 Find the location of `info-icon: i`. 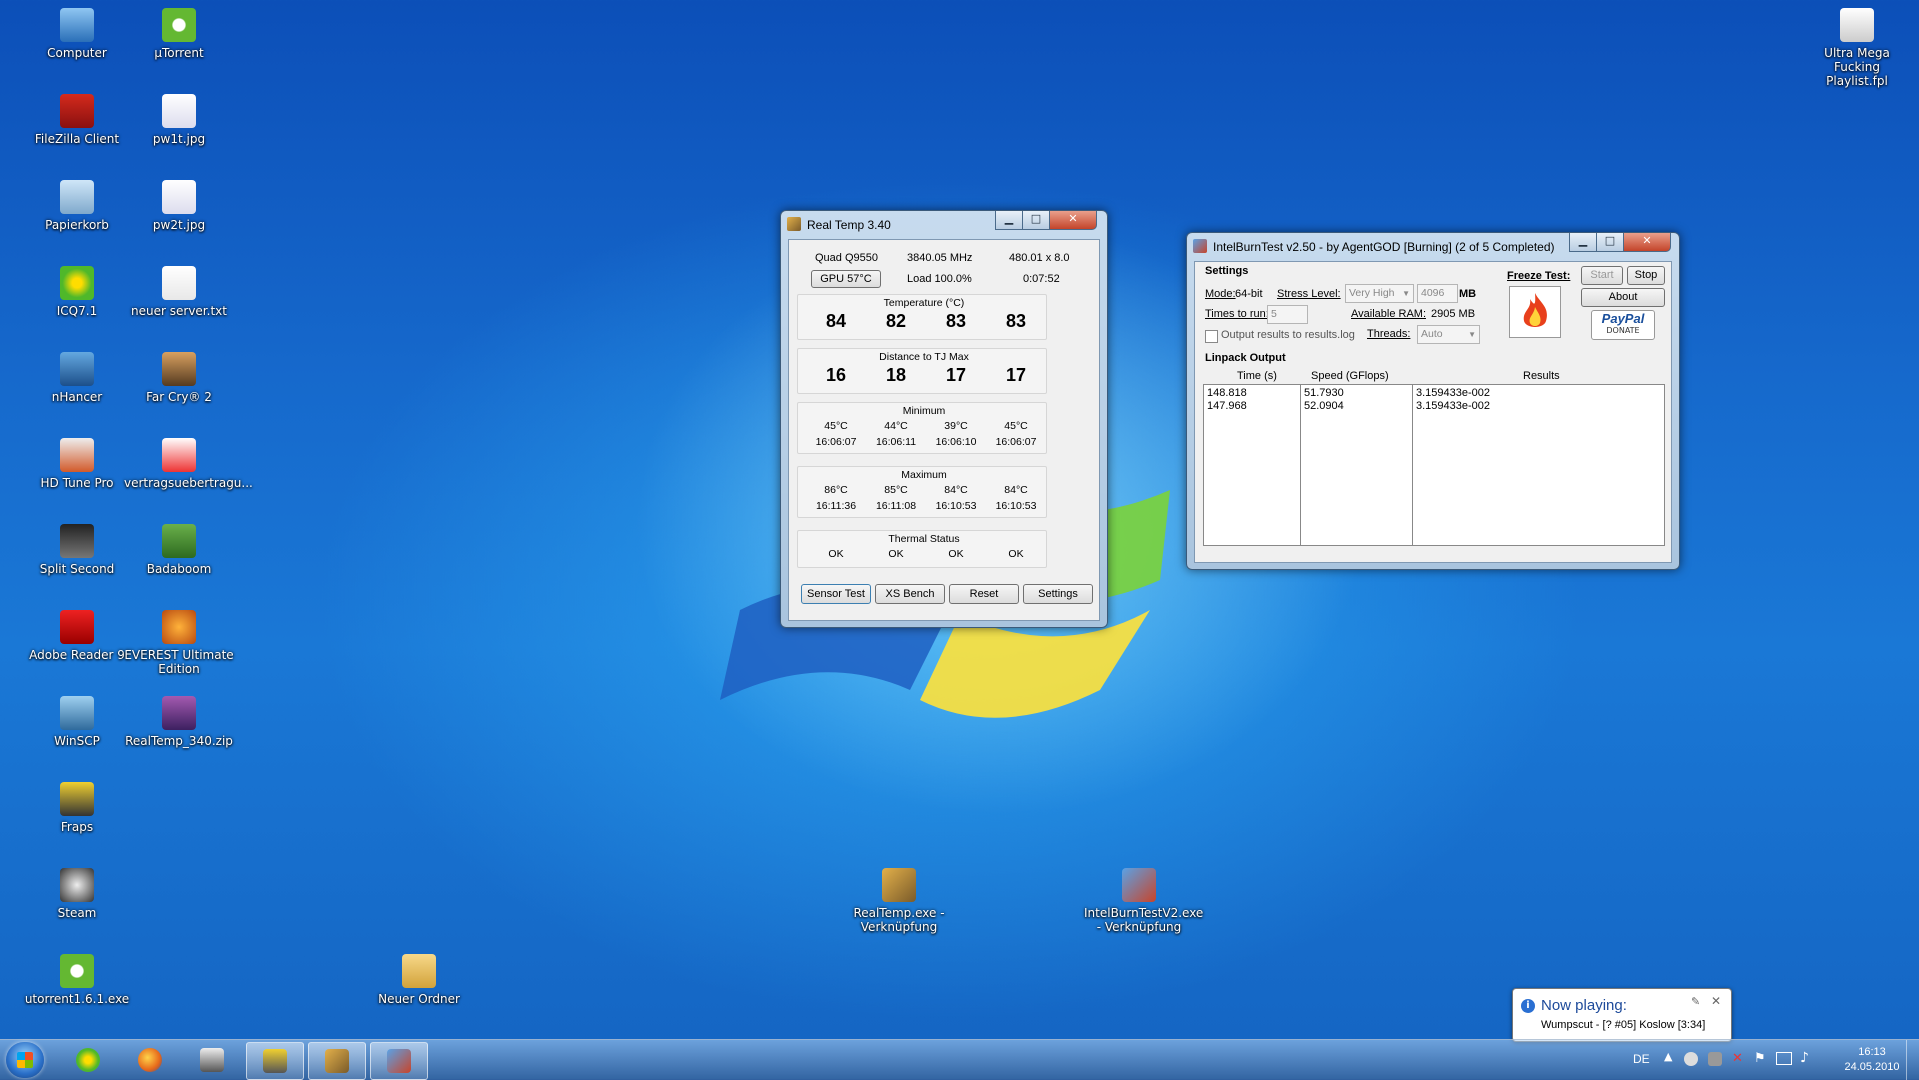

info-icon: i is located at coordinates (1528, 1006).